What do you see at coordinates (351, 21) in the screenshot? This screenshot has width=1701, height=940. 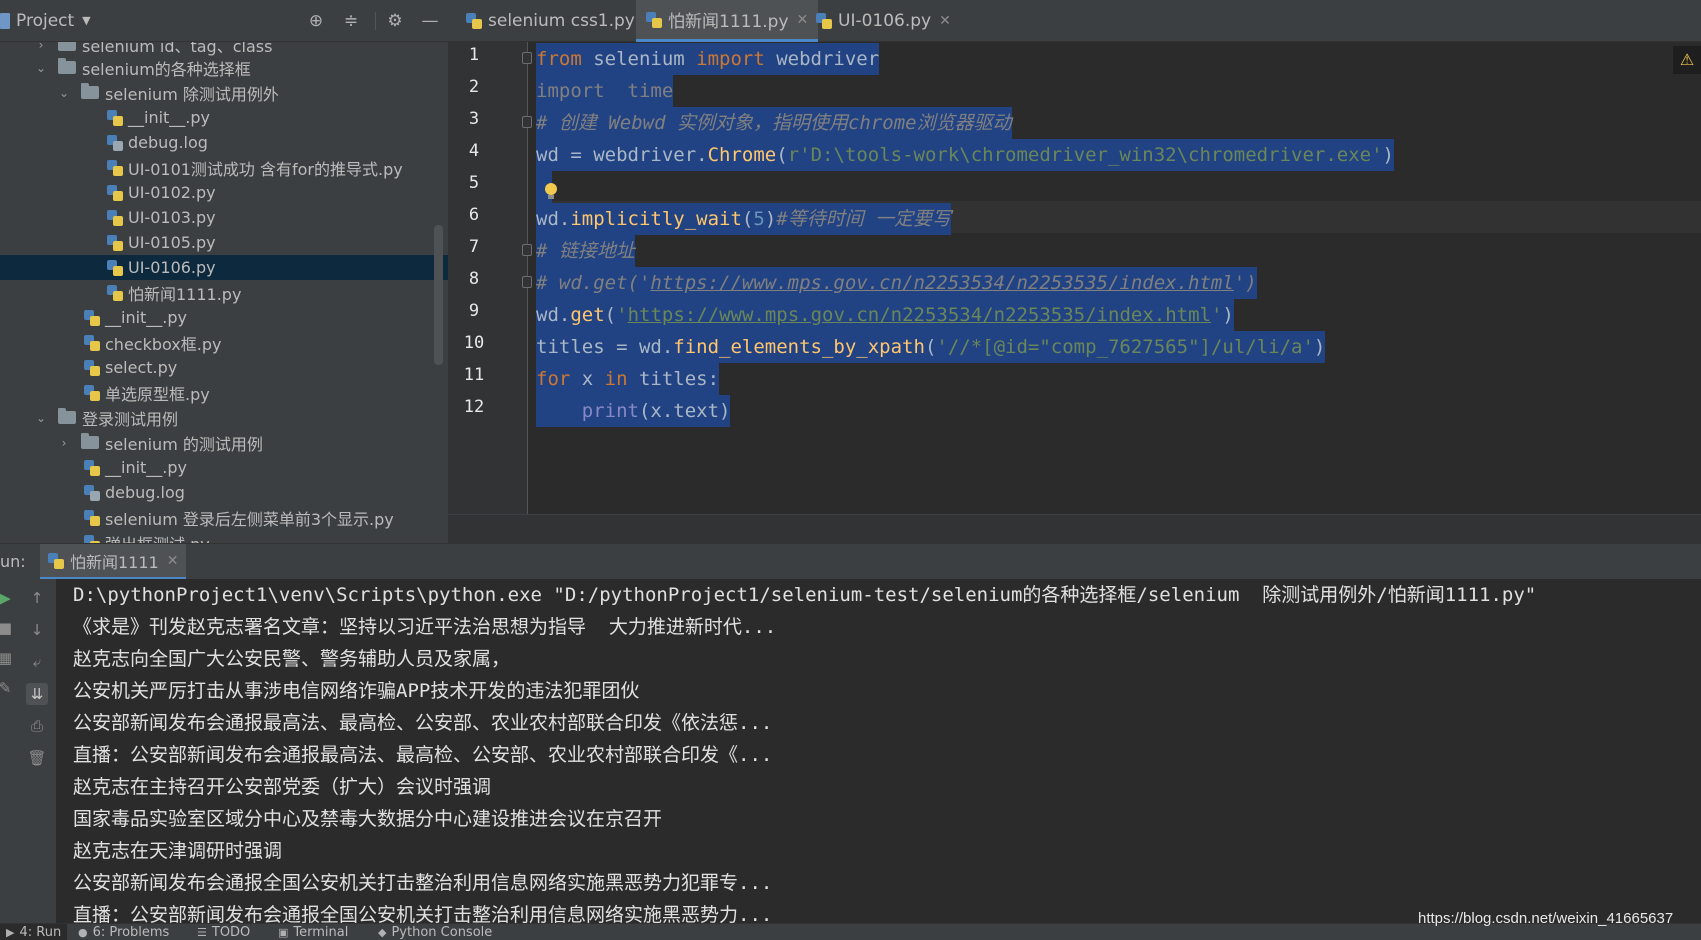 I see `collapse-all-icon: ≑` at bounding box center [351, 21].